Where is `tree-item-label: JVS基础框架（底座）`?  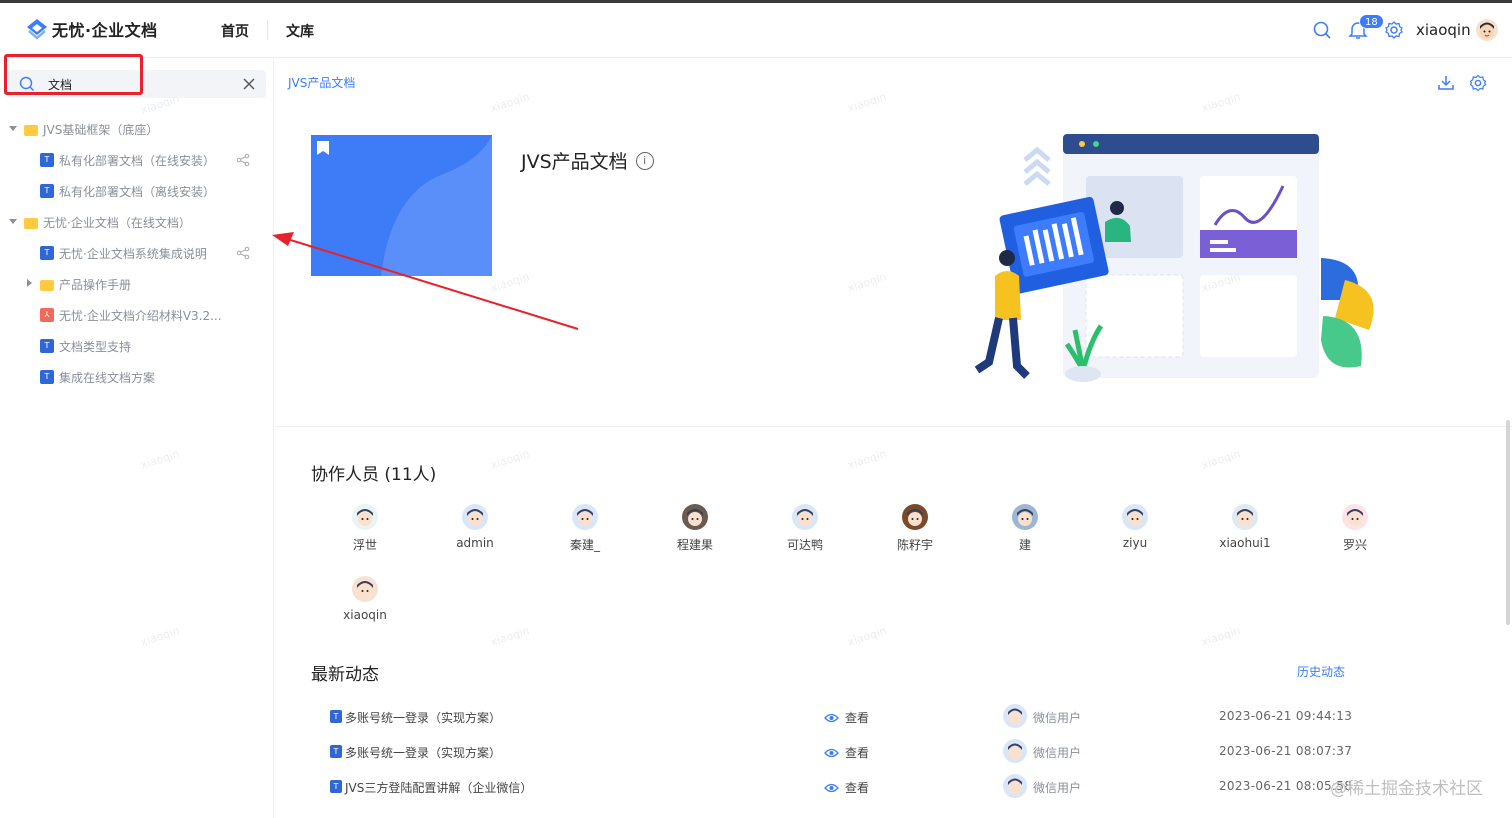
tree-item-label: JVS基础框架（底座） is located at coordinates (101, 129).